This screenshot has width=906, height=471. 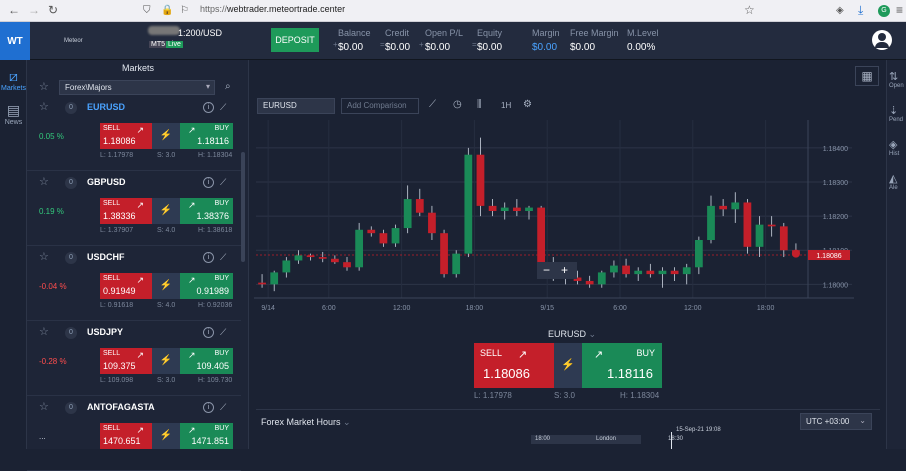 I want to click on shield-icon: ⛉, so click(x=147, y=10).